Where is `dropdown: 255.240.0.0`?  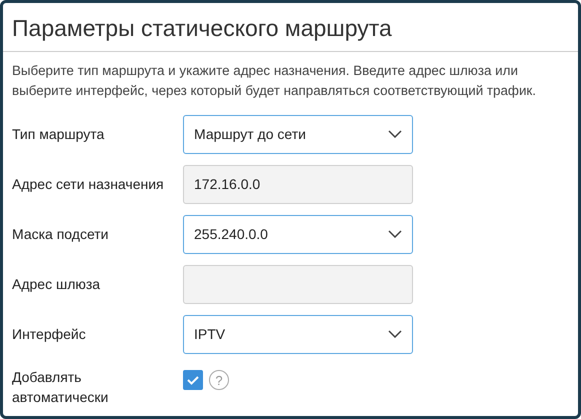 dropdown: 255.240.0.0 is located at coordinates (298, 234).